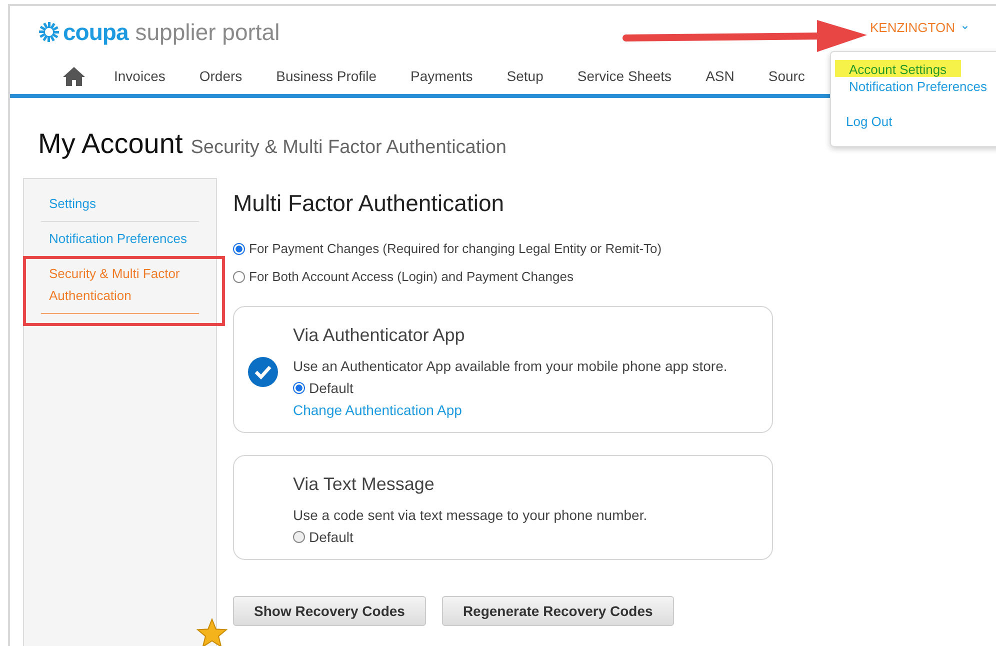 This screenshot has height=646, width=996. Describe the element at coordinates (558, 611) in the screenshot. I see `recovery-codes-button: Regenerate Recovery Codes` at that location.